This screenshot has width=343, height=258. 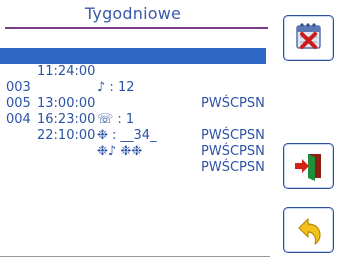 I want to click on exit-button, so click(x=308, y=166).